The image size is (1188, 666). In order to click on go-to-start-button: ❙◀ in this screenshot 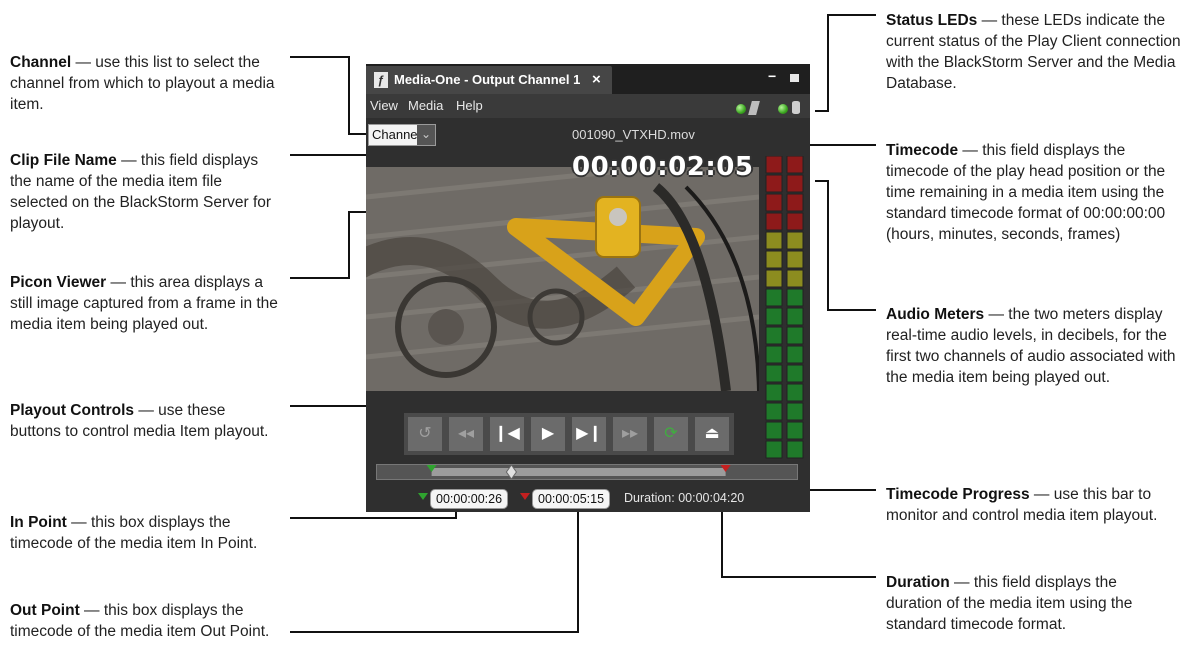, I will do `click(507, 434)`.